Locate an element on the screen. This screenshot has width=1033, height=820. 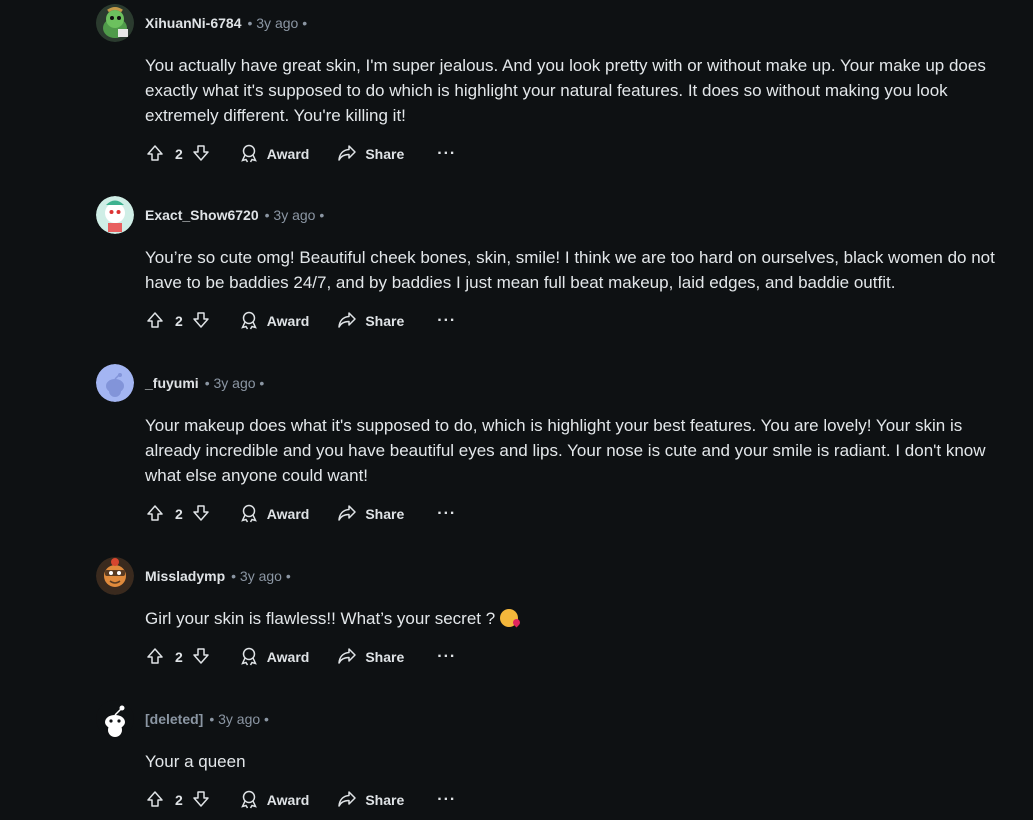
comment-meta: [deleted] • 3y ago • is located at coordinates (561, 719).